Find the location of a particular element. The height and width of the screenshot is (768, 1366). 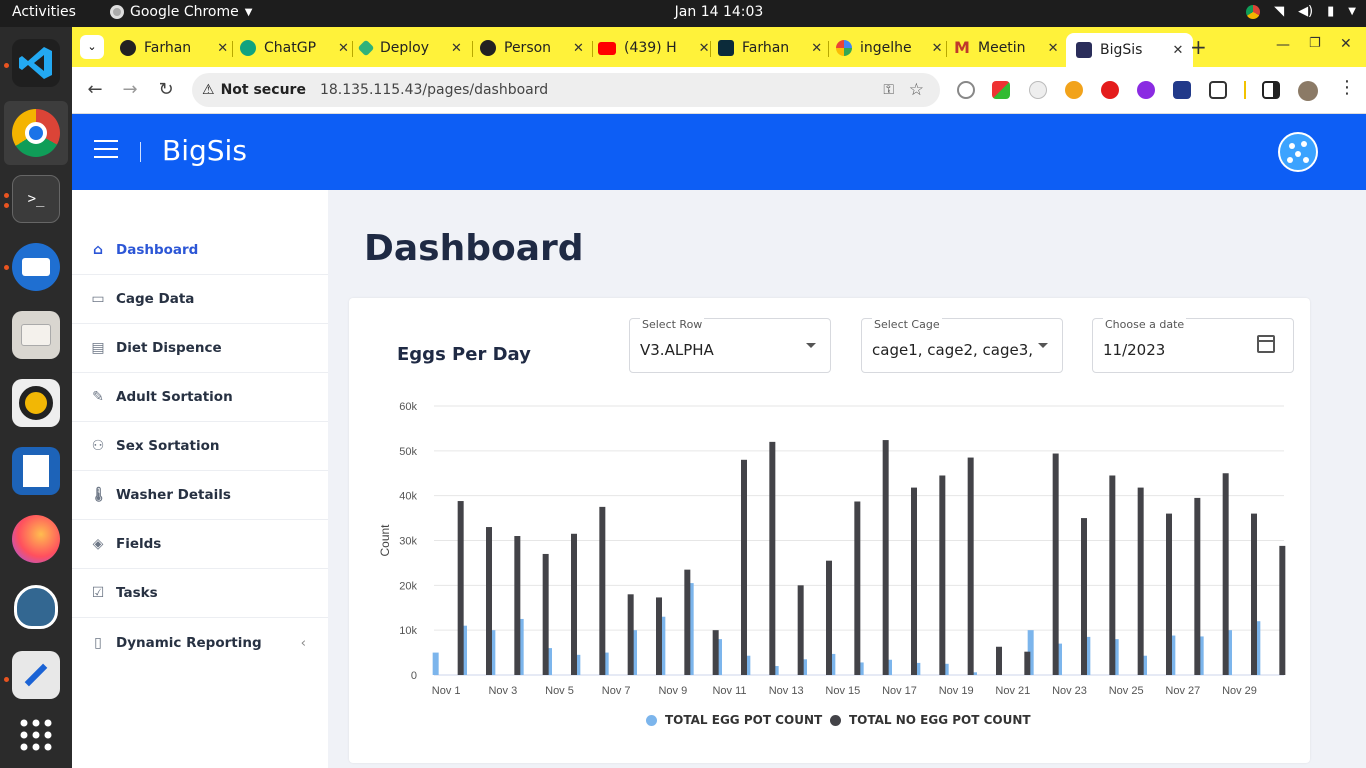

archive-icon: ▤ is located at coordinates (98, 348).